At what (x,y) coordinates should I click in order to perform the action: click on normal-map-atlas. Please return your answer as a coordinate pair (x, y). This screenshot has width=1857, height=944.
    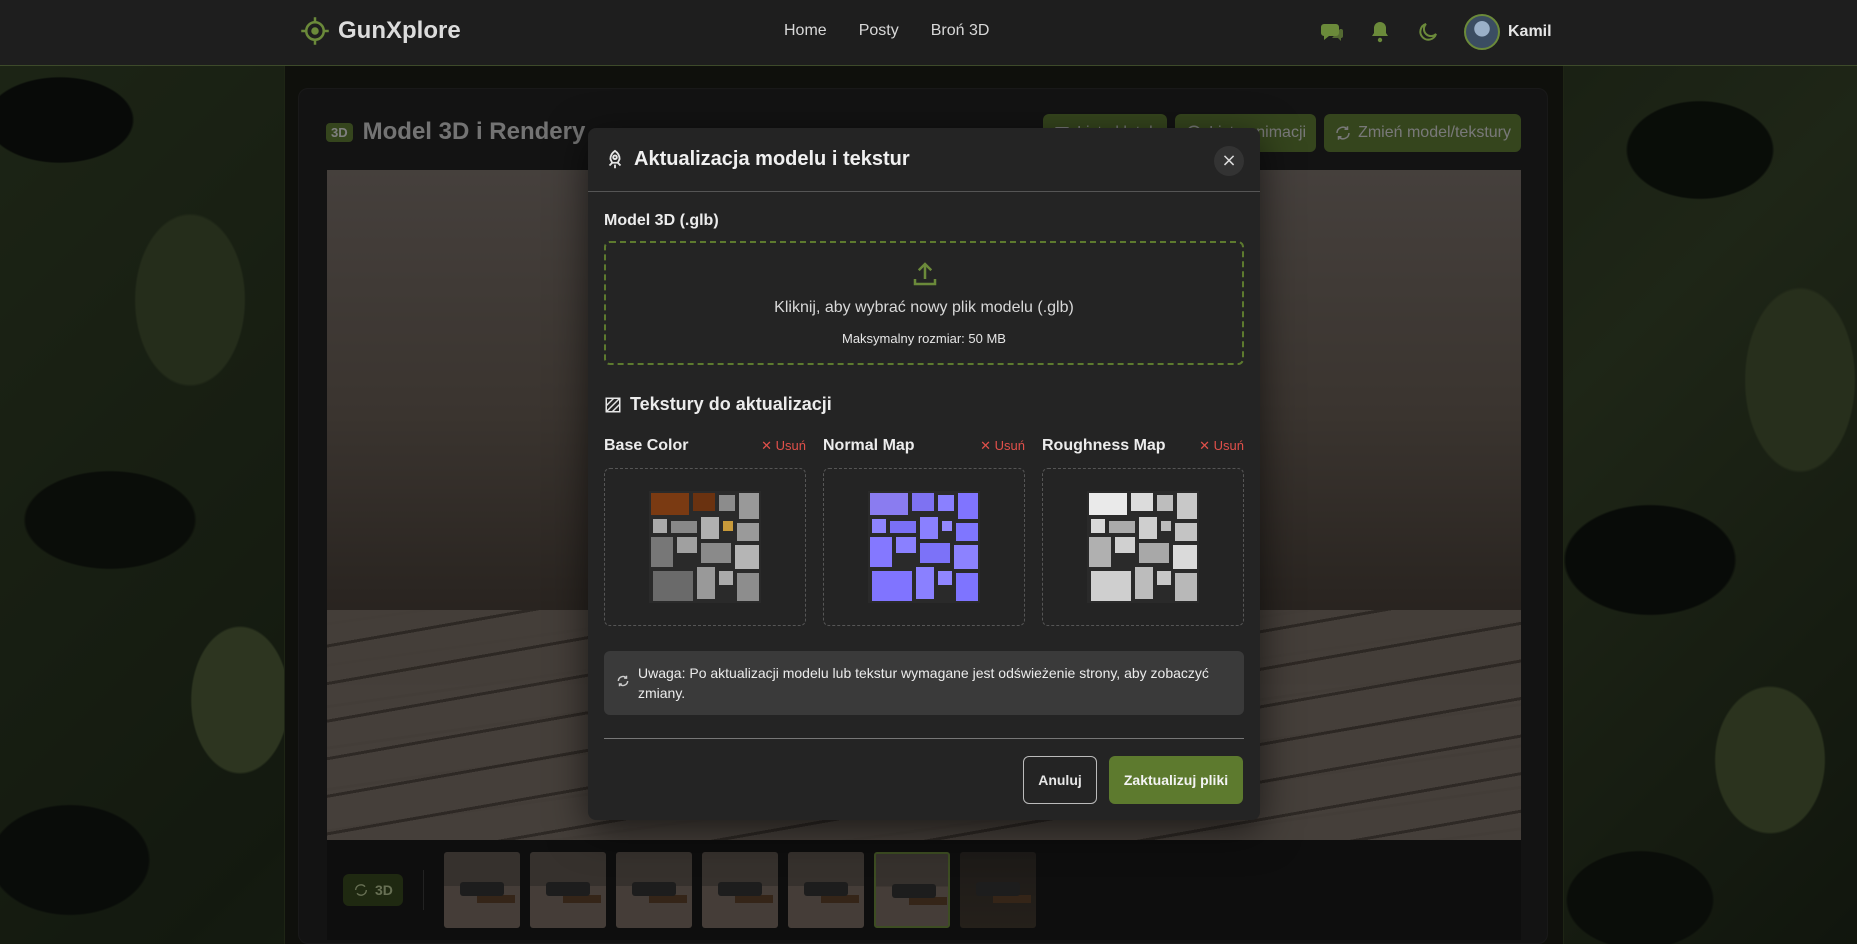
    Looking at the image, I should click on (924, 547).